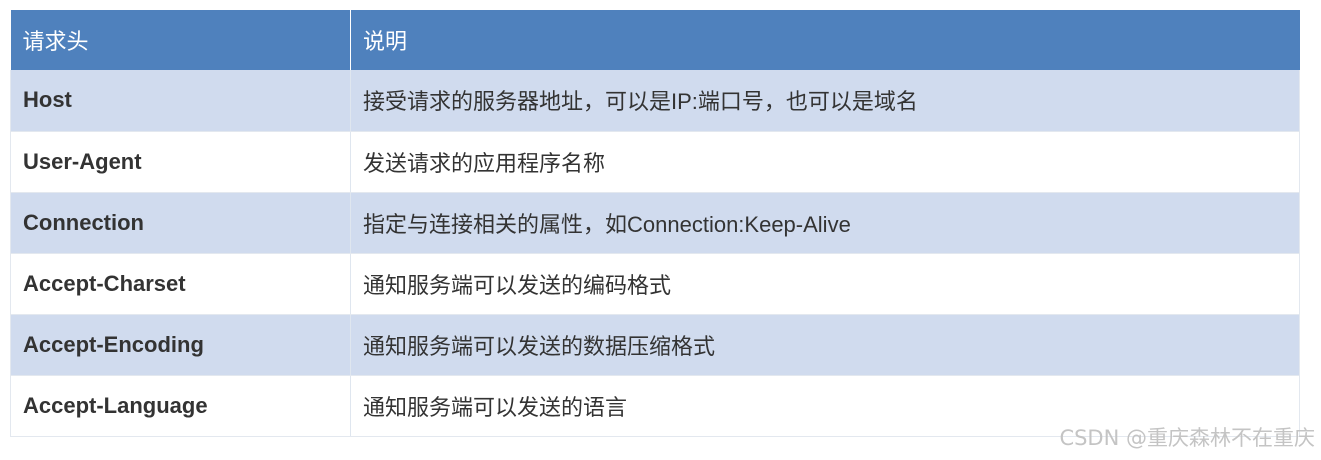 The width and height of the screenshot is (1321, 460). I want to click on header-description-cell: 通知服务端可以发送的数据压缩格式, so click(825, 345).